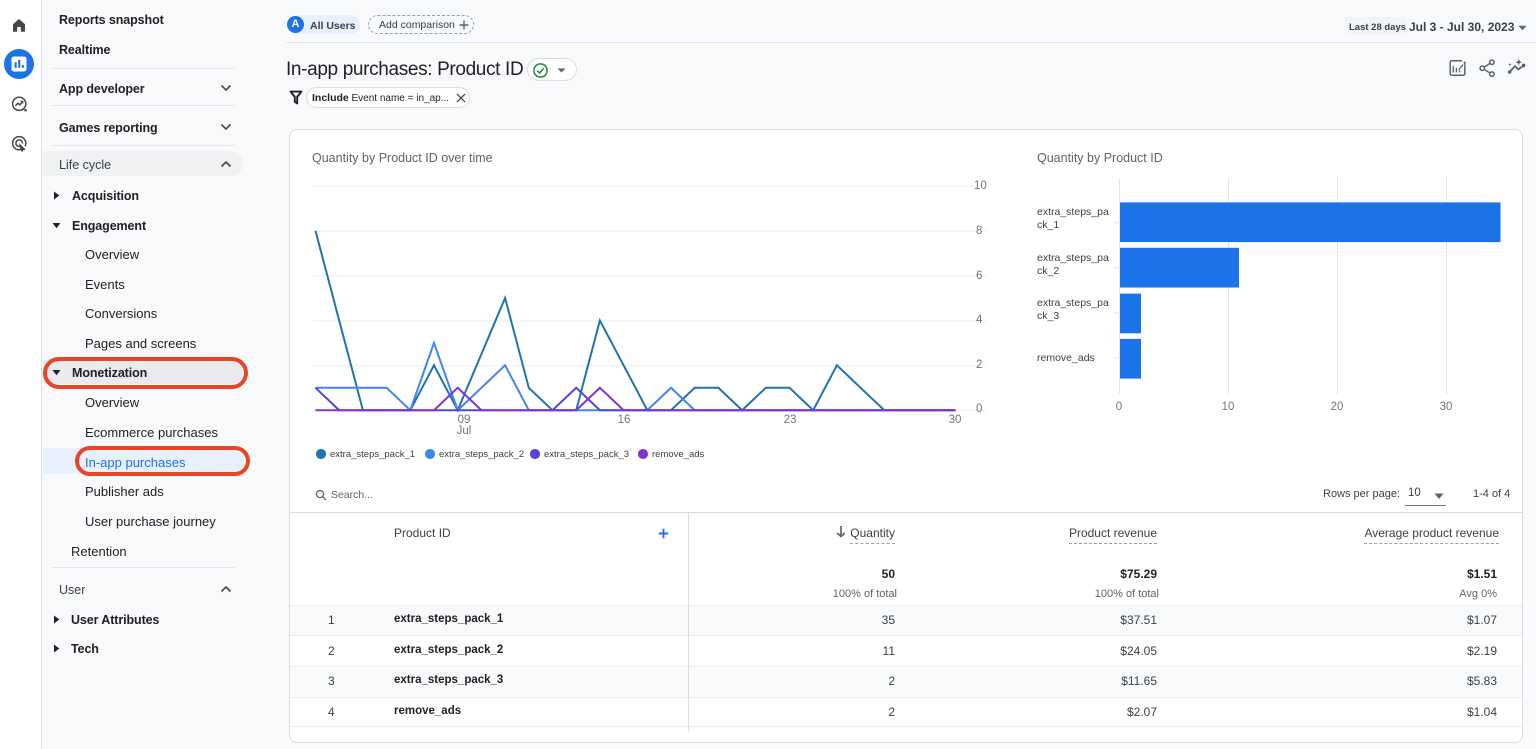 The height and width of the screenshot is (749, 1536). Describe the element at coordinates (1337, 407) in the screenshot. I see `svg-text: 20` at that location.